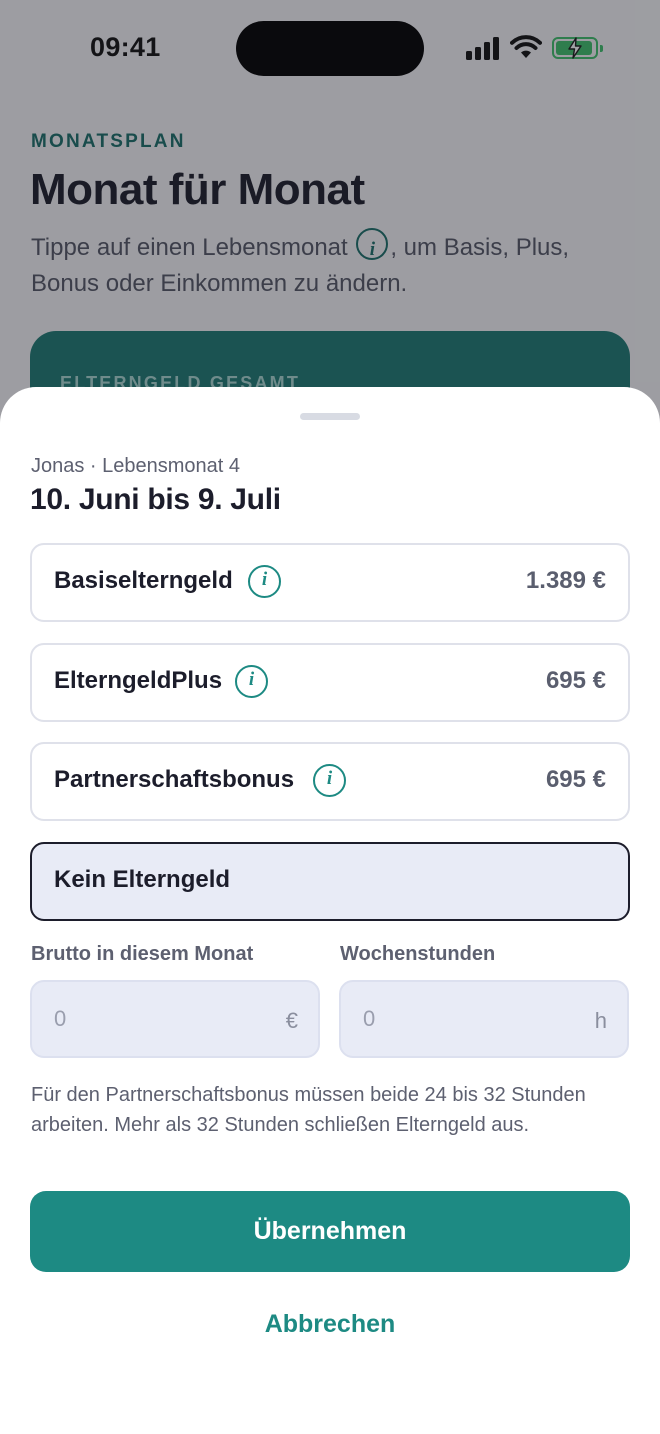 The width and height of the screenshot is (660, 1434). What do you see at coordinates (142, 879) in the screenshot?
I see `option-label: Kein Elterngeld` at bounding box center [142, 879].